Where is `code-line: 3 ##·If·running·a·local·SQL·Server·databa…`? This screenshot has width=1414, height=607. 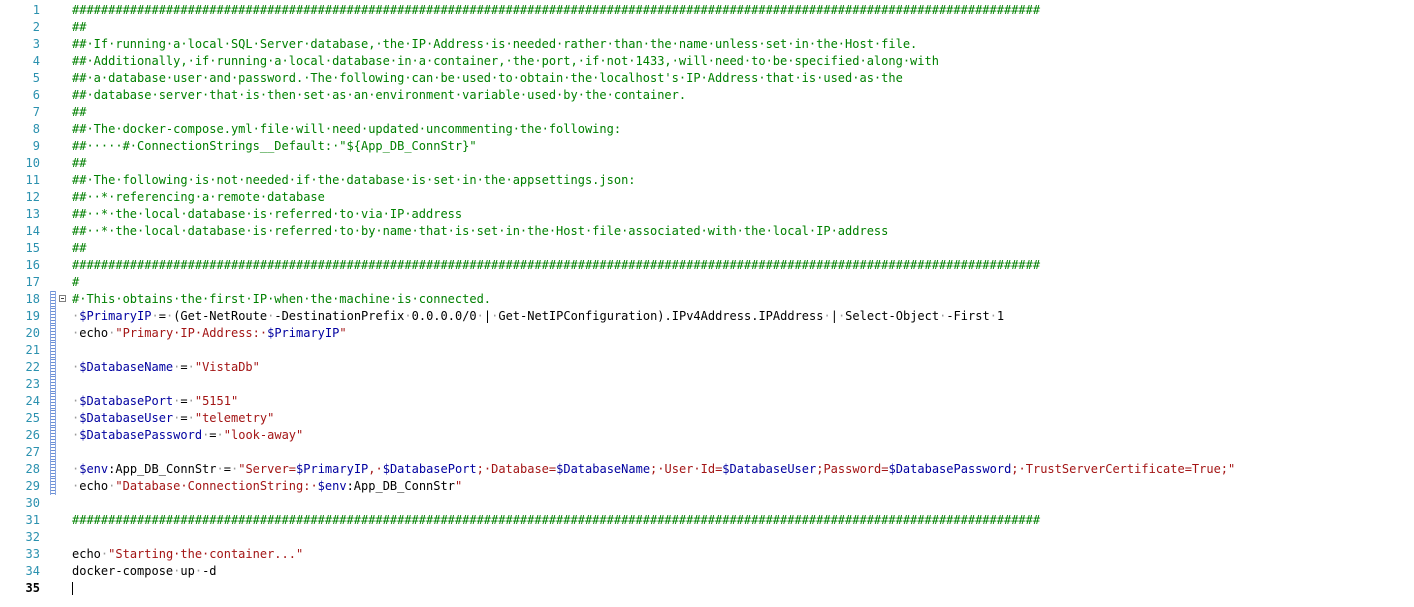
code-line: 3 ##·If·running·a·local·SQL·Server·databa… is located at coordinates (707, 44).